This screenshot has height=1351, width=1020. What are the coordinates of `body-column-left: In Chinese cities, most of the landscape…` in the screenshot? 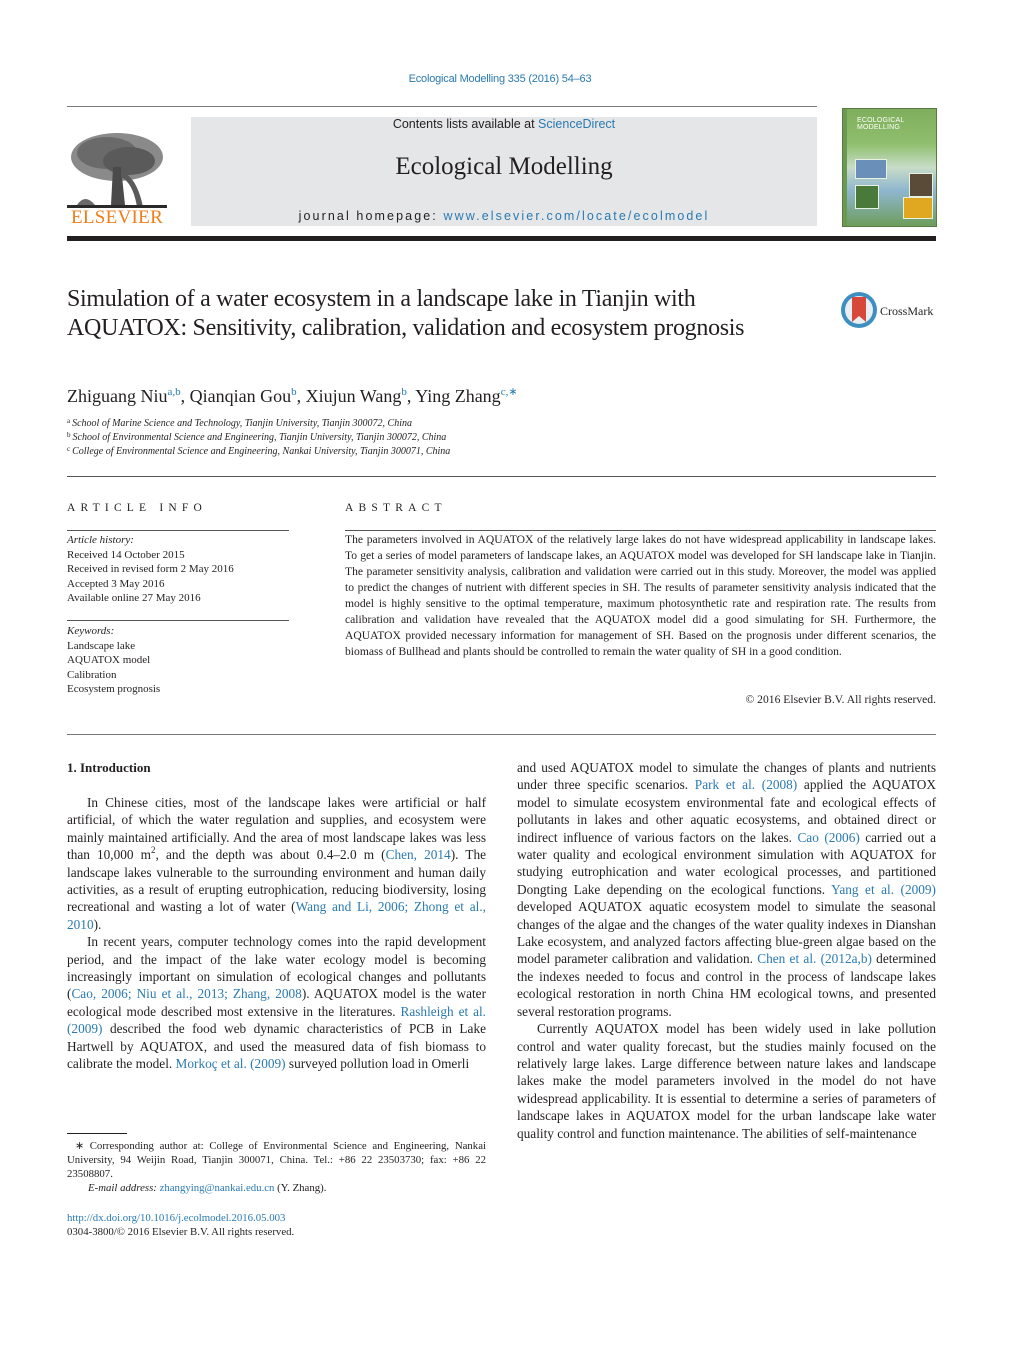 It's located at (276, 933).